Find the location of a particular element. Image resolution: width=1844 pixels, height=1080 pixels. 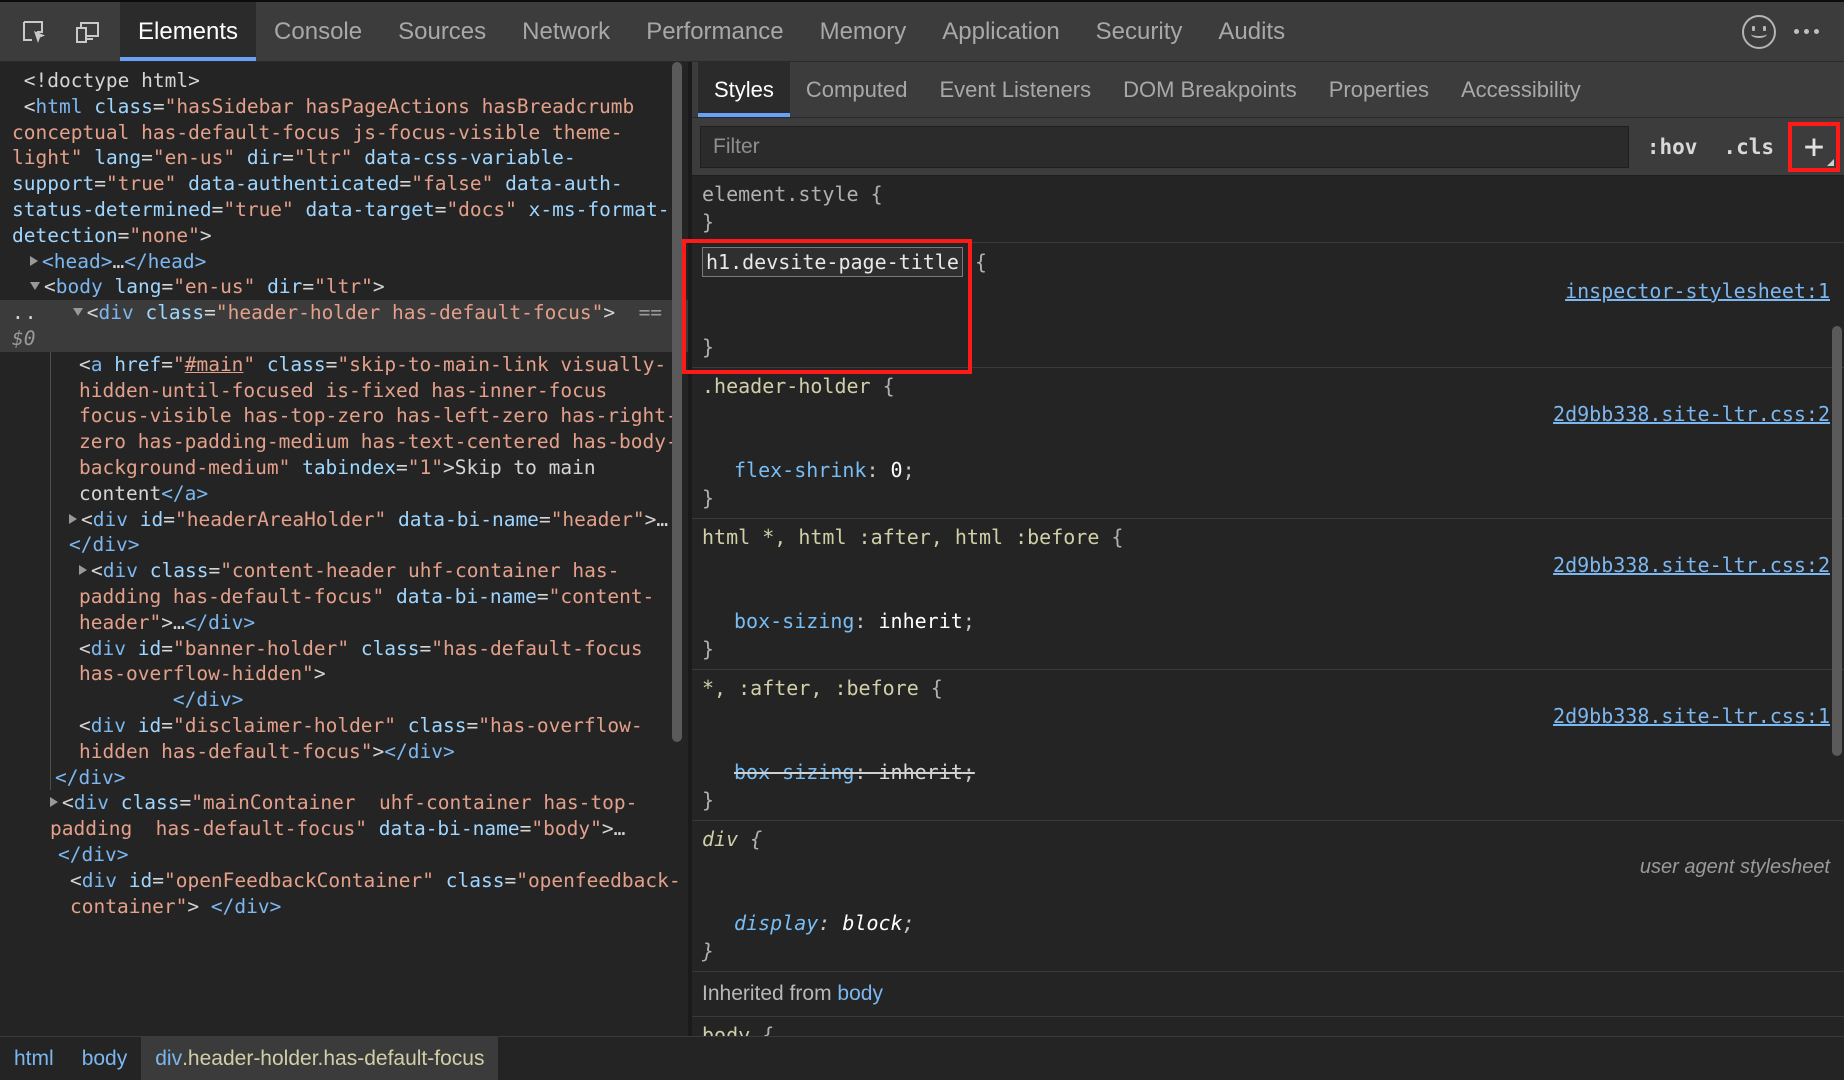

tab-accessibility: Accessibility is located at coordinates (1521, 89).